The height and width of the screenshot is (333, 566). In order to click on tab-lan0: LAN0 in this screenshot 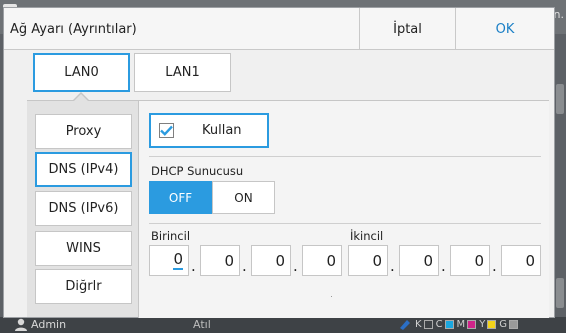, I will do `click(81, 72)`.